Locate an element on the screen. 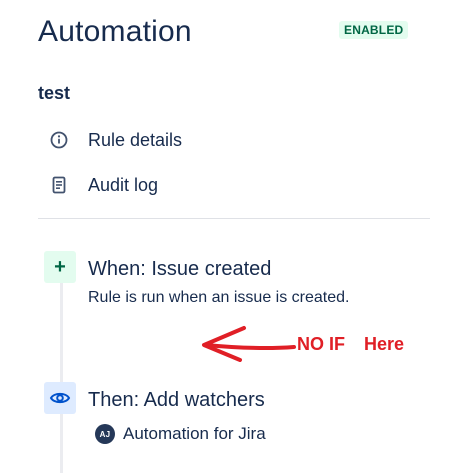  document-icon is located at coordinates (59, 185).